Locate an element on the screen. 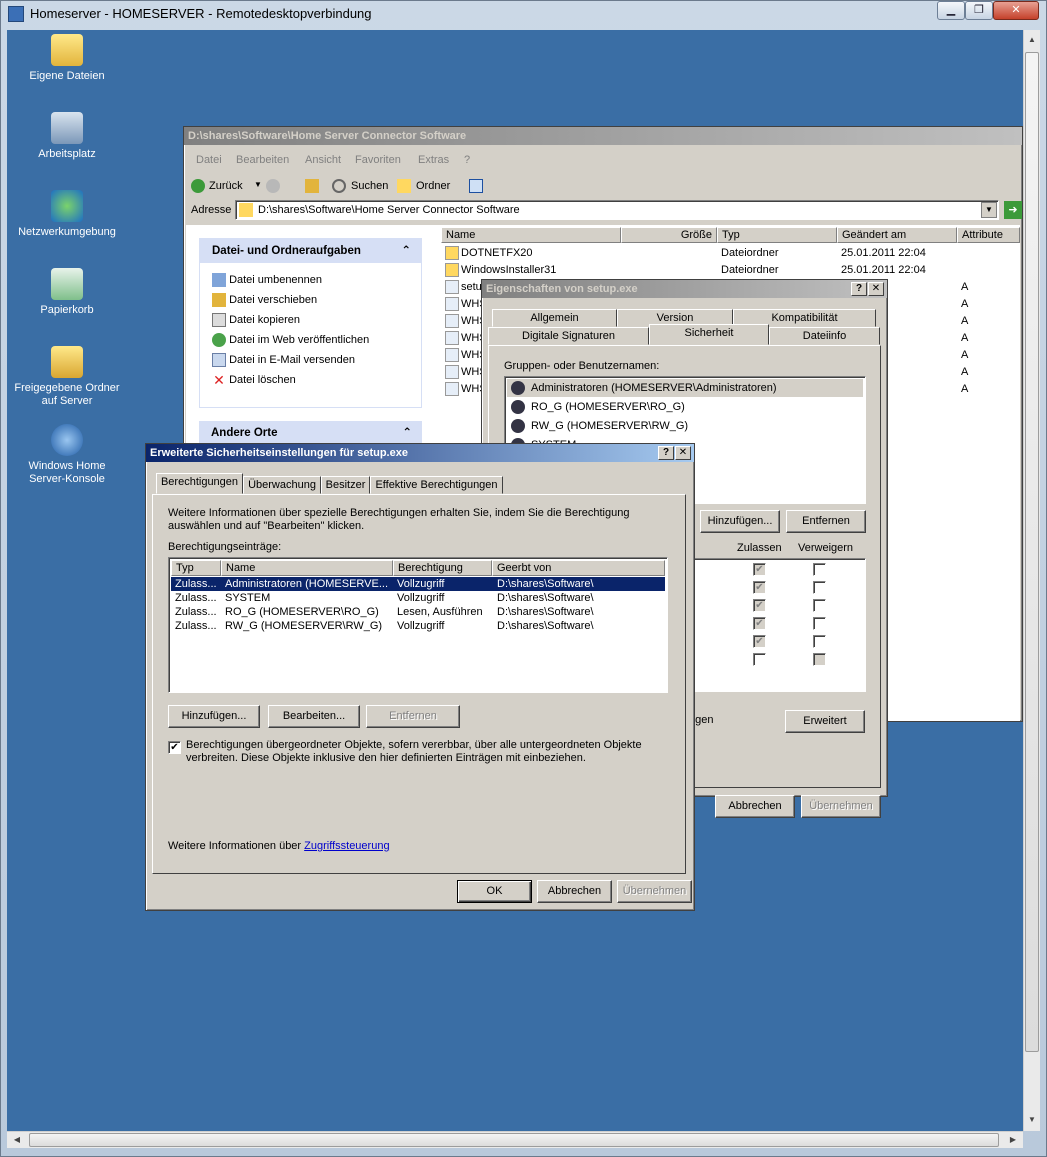 The height and width of the screenshot is (1157, 1047). advanced-button: Erweitert is located at coordinates (825, 721).